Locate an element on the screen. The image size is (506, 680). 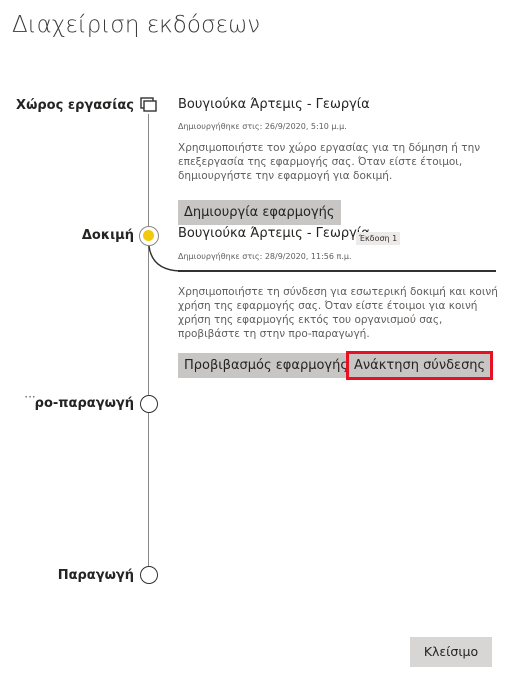
stage-label-test: Δοκιμή is located at coordinates (107, 235).